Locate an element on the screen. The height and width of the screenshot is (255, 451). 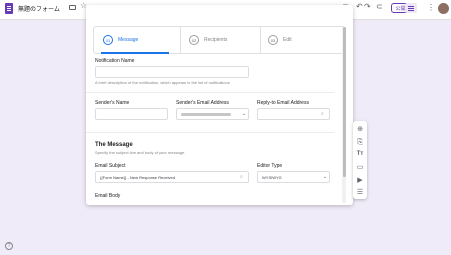
step-message: 01 Message is located at coordinates (120, 40).